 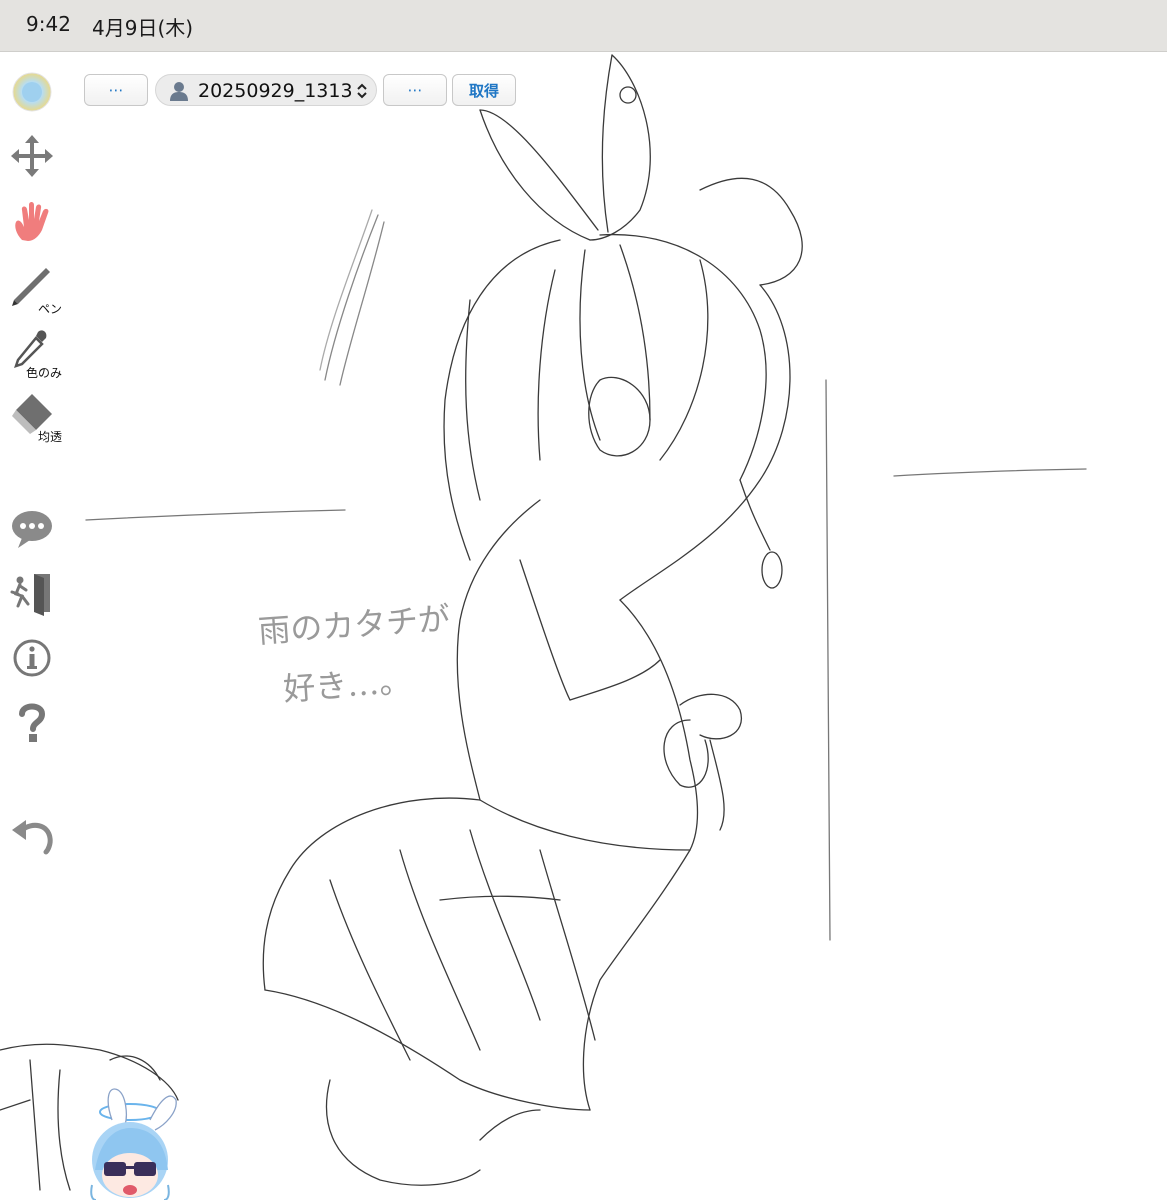 I want to click on get-label: 取得, so click(x=483, y=90).